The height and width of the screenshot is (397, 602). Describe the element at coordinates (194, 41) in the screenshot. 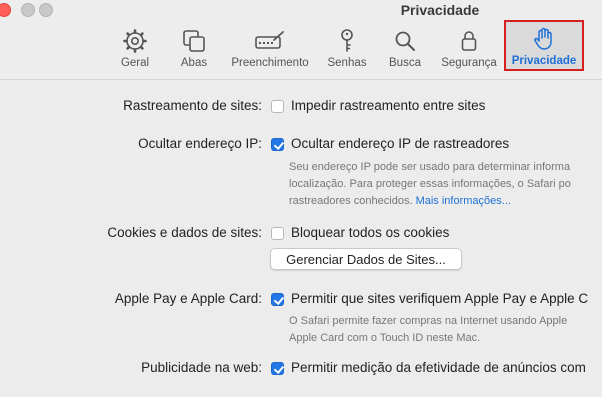

I see `tabs-icon` at that location.